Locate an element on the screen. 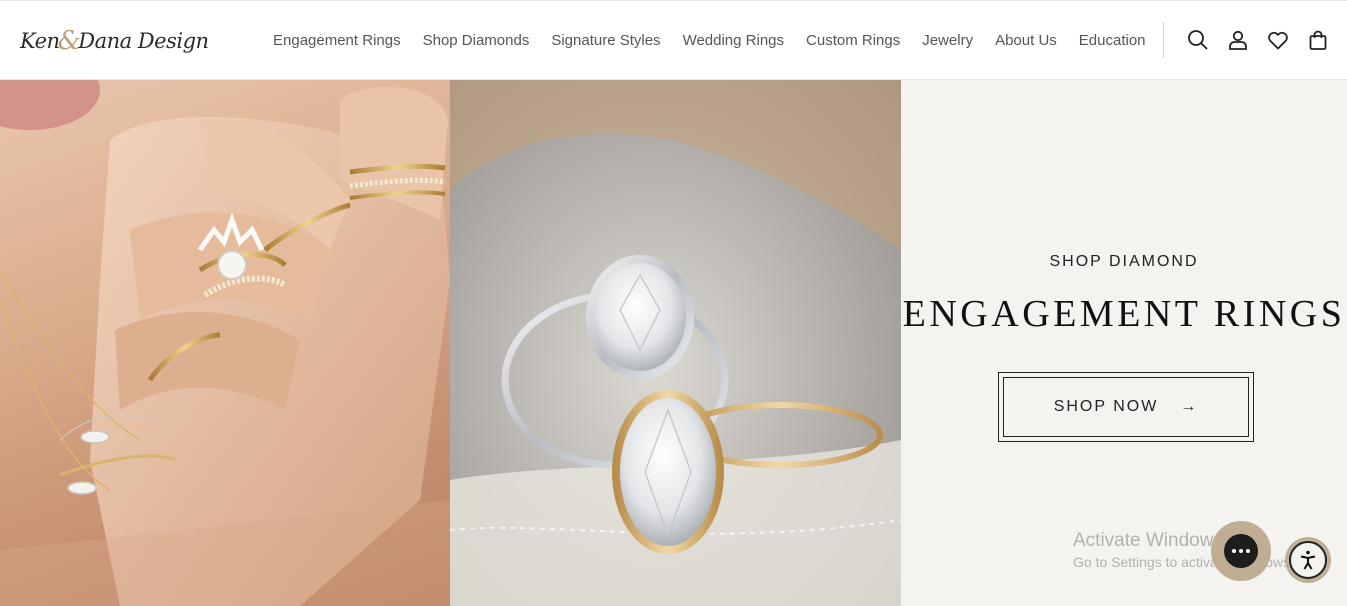 The width and height of the screenshot is (1347, 606). chat-bubble-icon is located at coordinates (1241, 551).